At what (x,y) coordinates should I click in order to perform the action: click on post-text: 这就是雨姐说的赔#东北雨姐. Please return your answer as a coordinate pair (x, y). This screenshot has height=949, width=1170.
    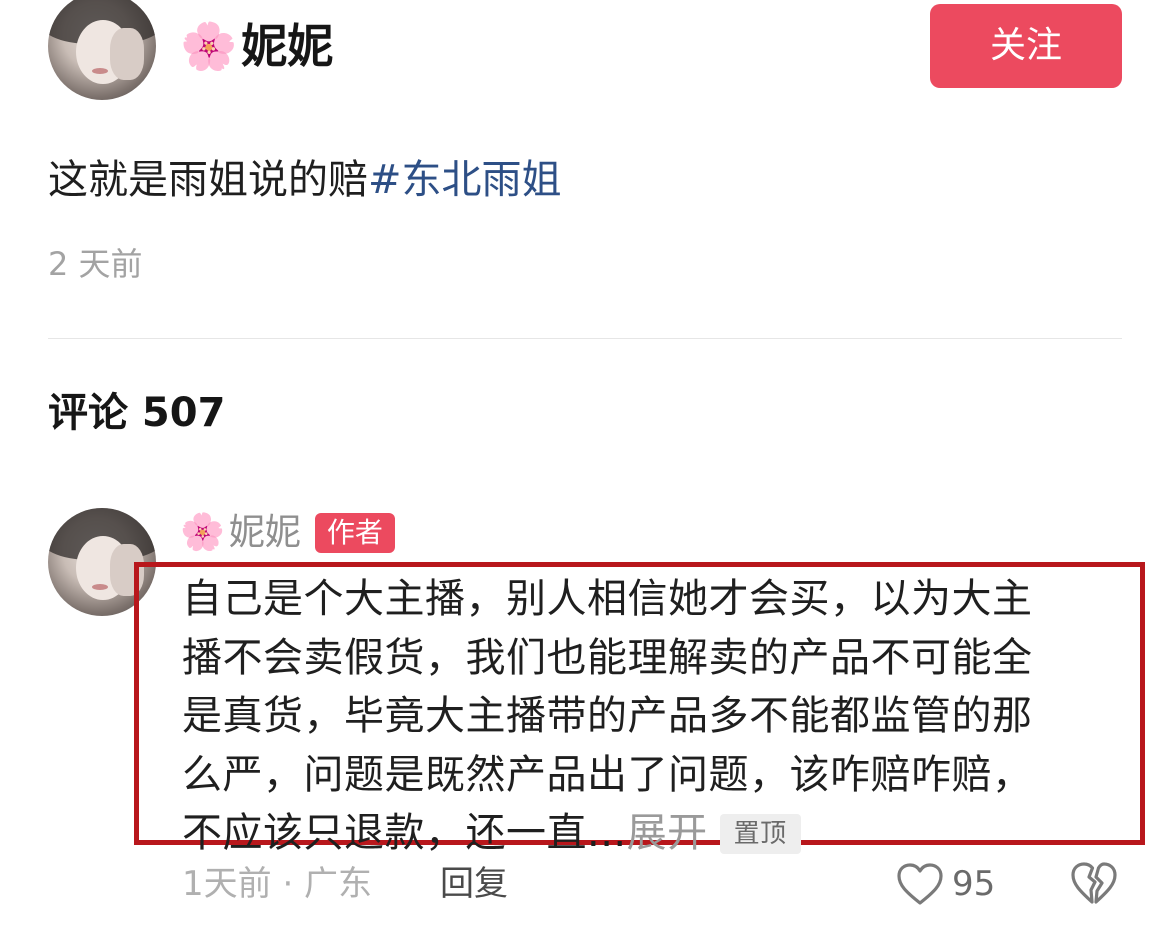
    Looking at the image, I should click on (305, 180).